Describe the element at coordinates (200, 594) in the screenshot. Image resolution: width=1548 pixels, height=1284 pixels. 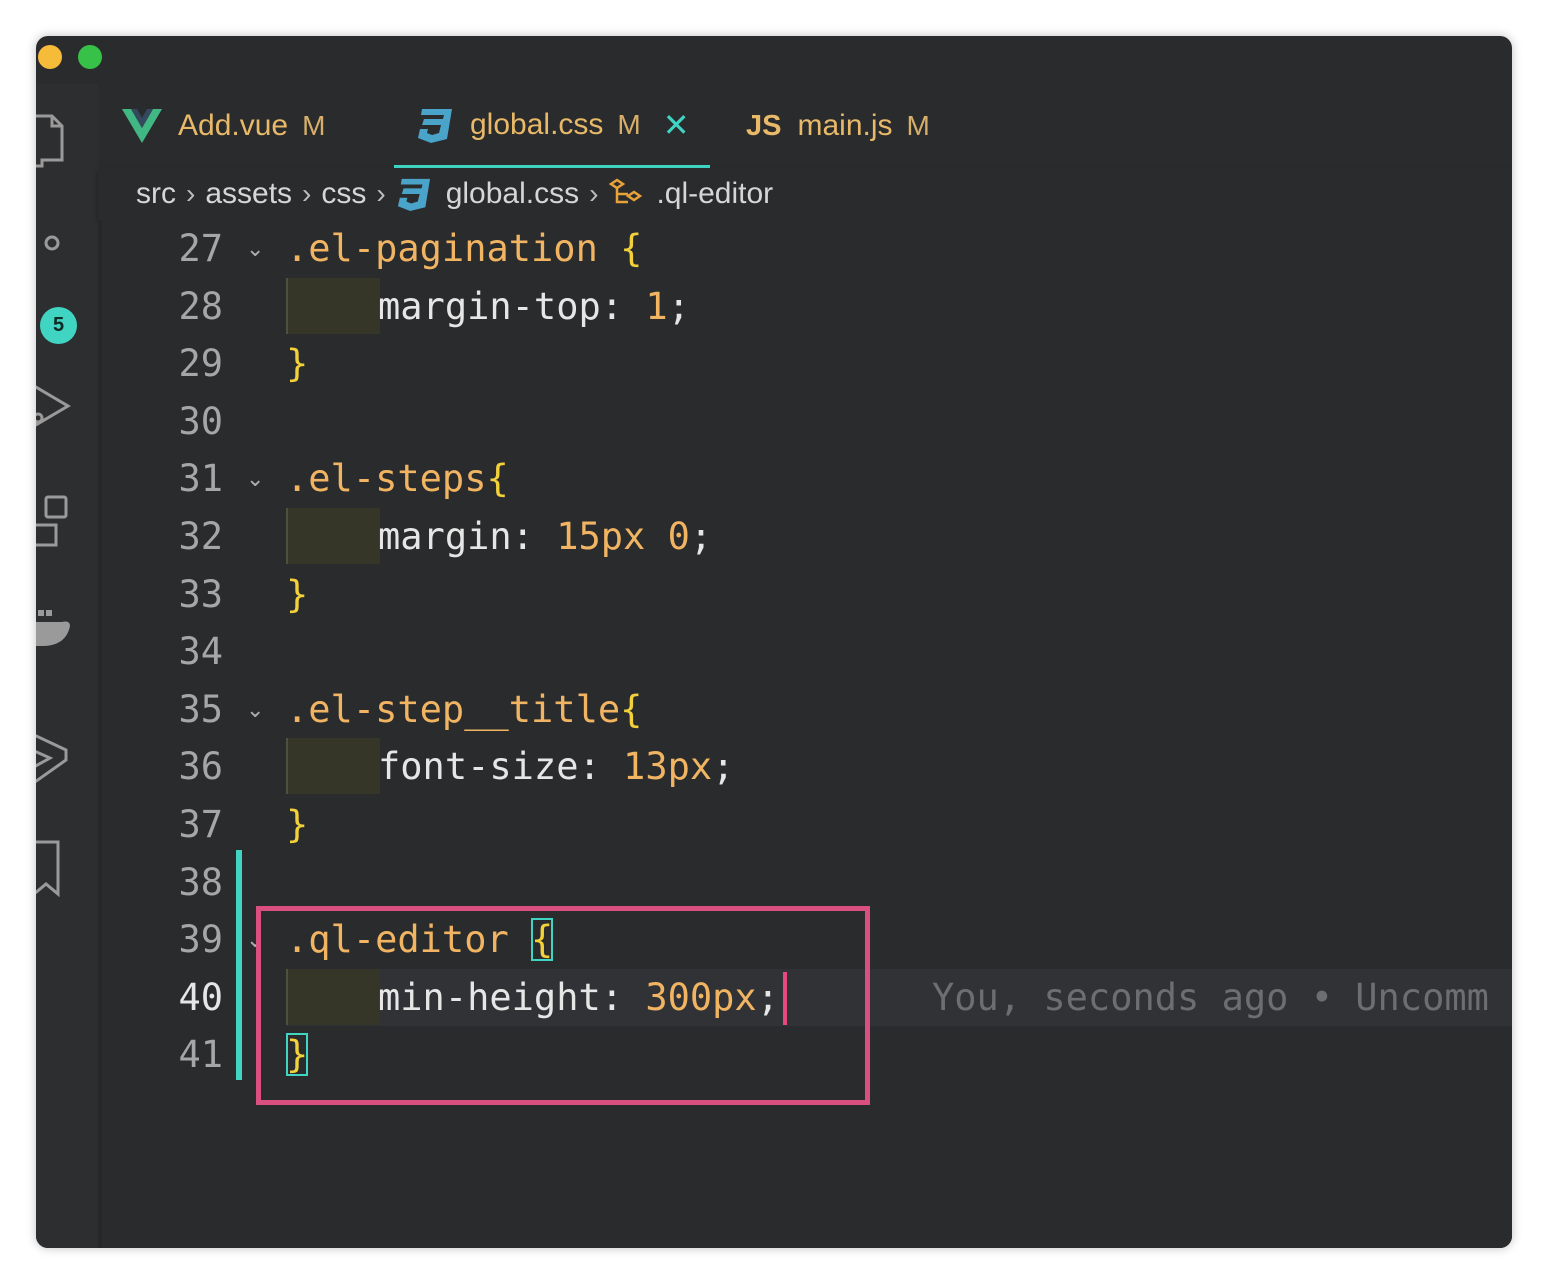
I see `line-number: 33` at that location.